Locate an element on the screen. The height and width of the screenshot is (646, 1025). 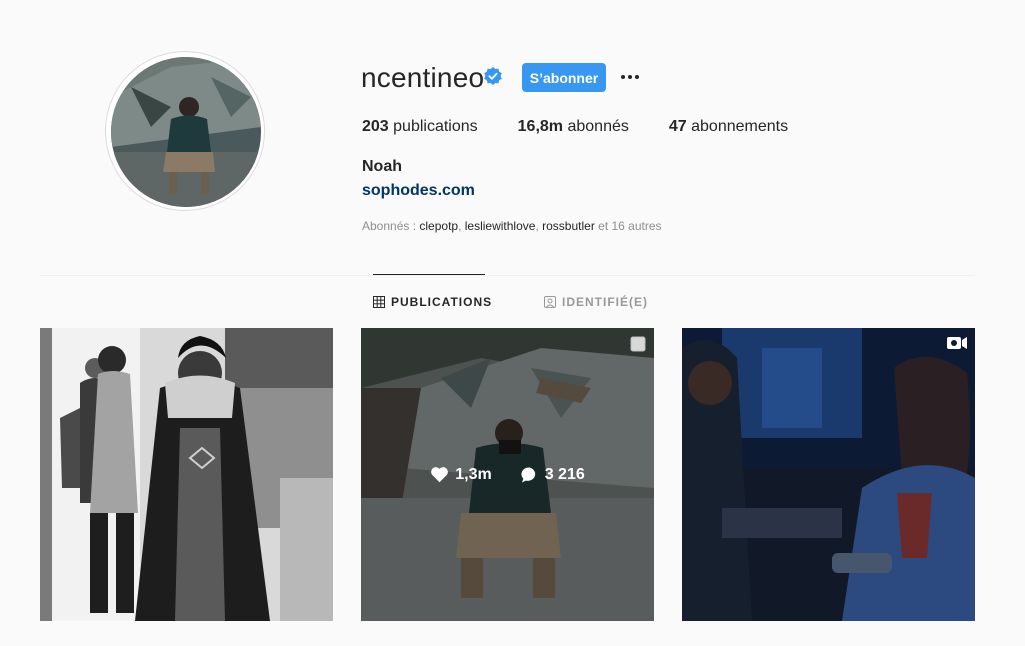
heart-icon is located at coordinates (440, 475).